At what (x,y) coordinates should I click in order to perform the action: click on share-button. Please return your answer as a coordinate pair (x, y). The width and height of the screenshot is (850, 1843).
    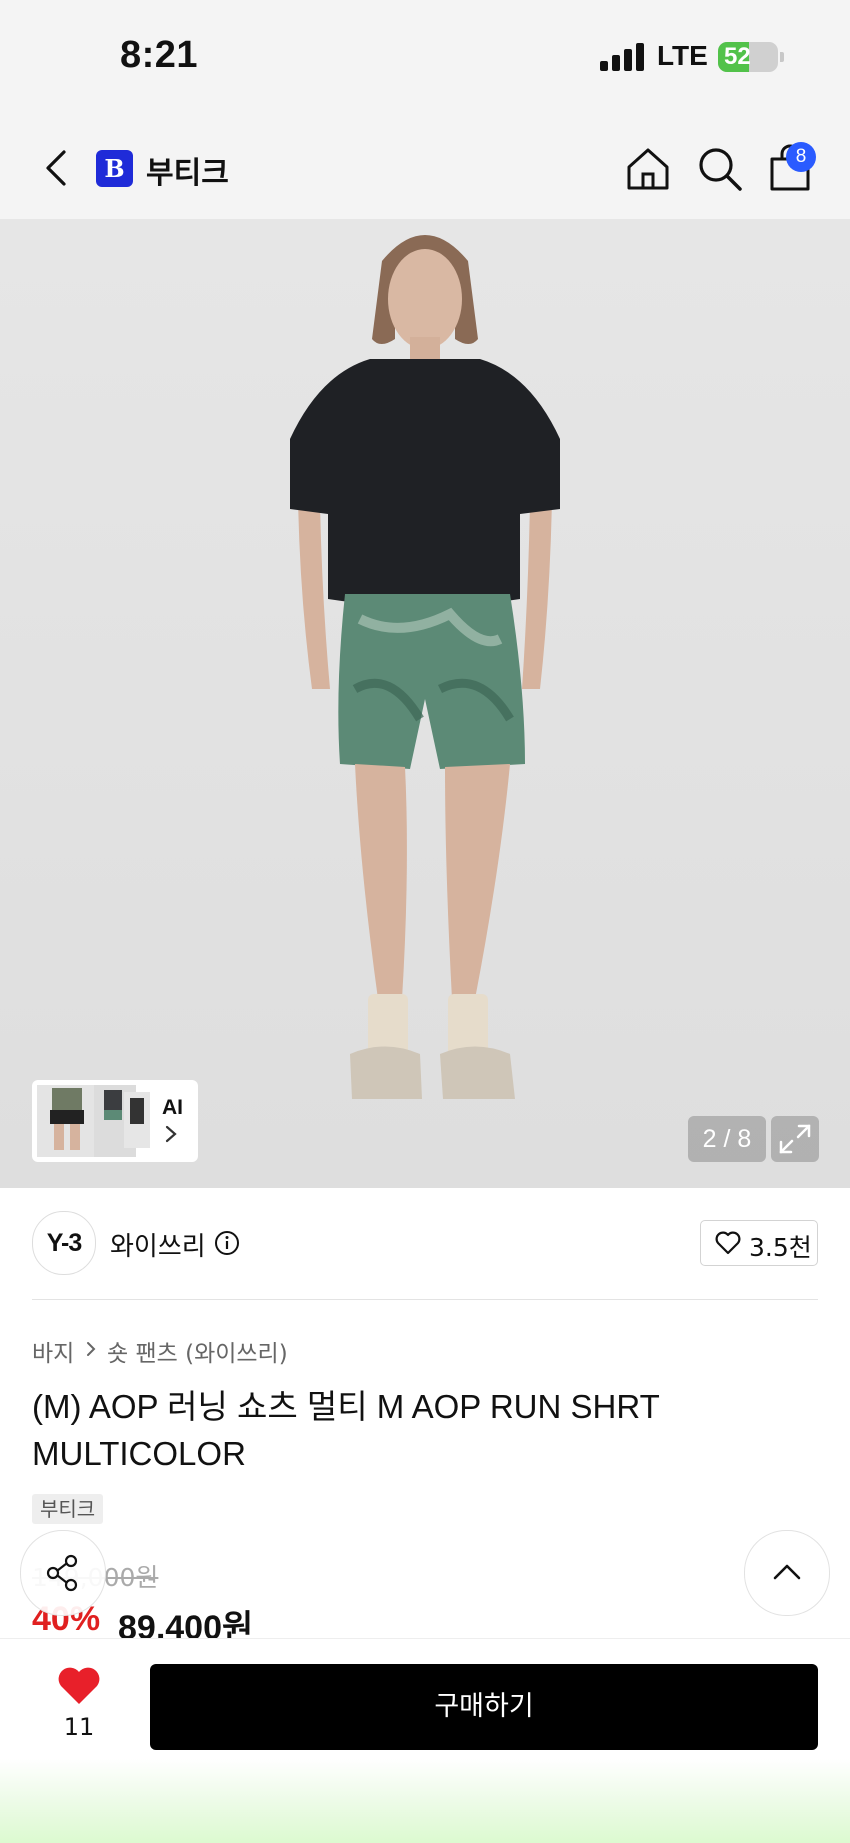
    Looking at the image, I should click on (63, 1573).